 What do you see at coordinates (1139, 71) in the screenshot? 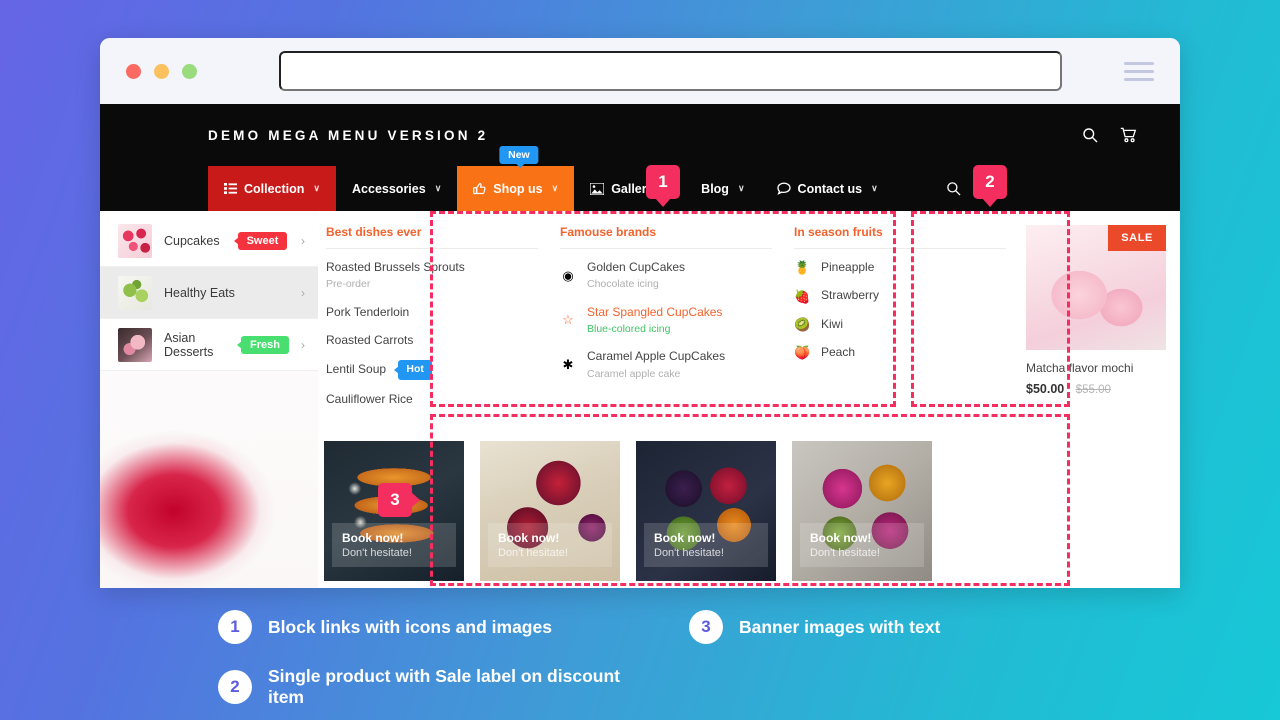
I see `hamburger-icon` at bounding box center [1139, 71].